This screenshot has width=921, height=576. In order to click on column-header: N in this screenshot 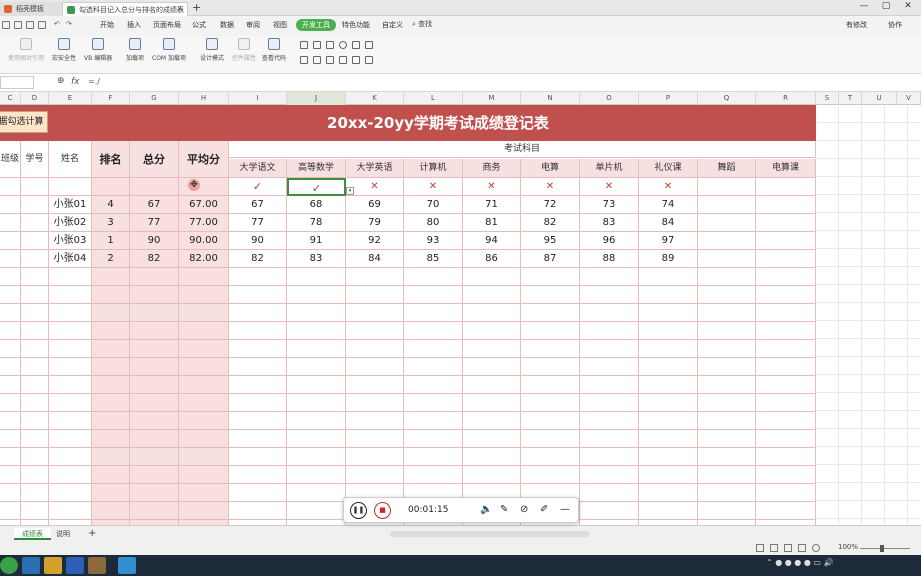, I will do `click(550, 98)`.